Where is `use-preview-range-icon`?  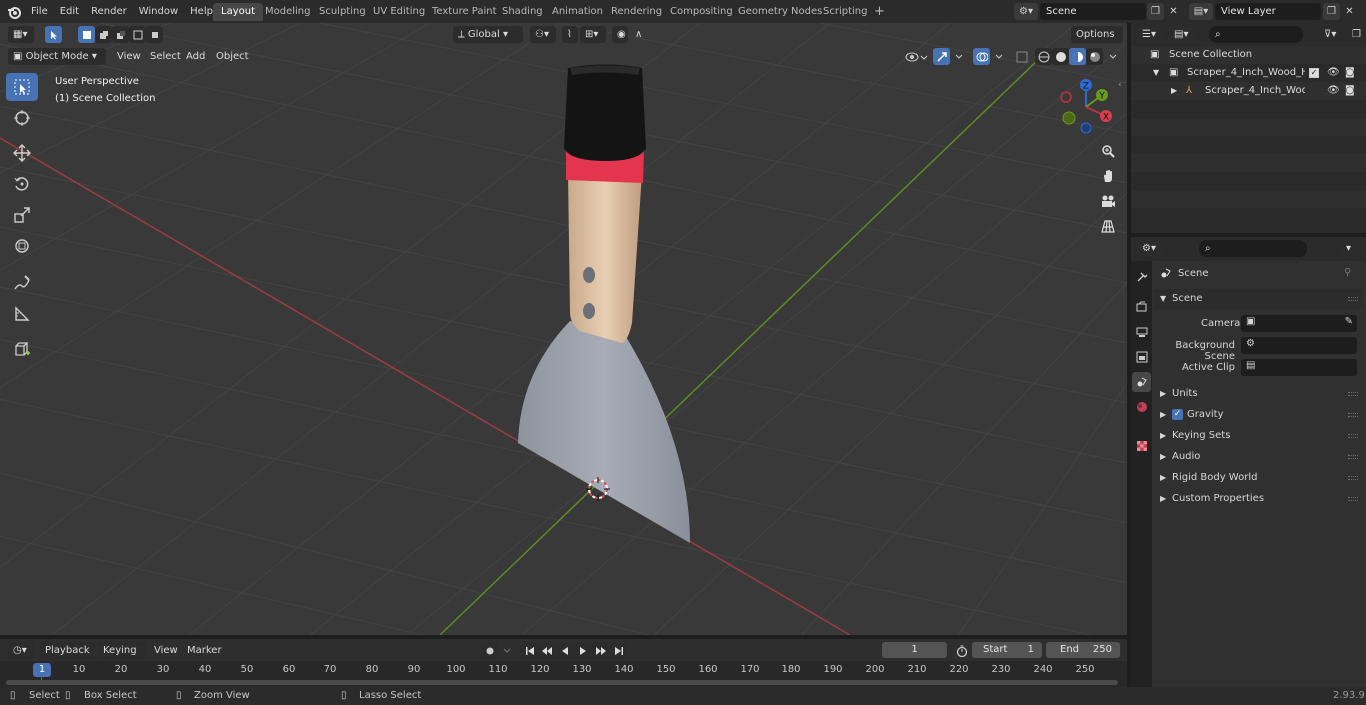
use-preview-range-icon is located at coordinates (961, 650).